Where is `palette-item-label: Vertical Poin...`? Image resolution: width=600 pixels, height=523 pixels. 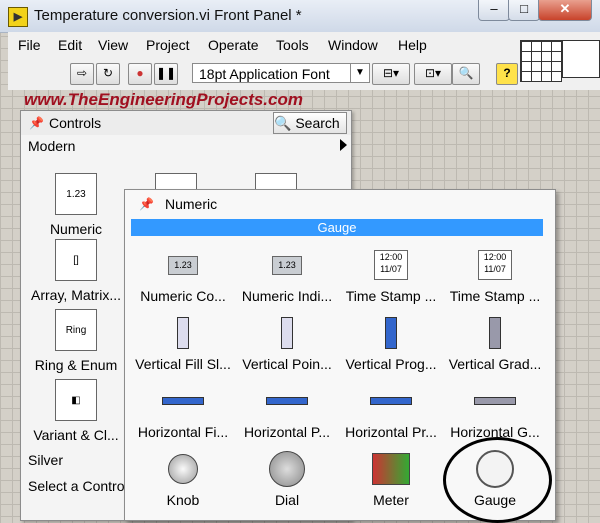 palette-item-label: Vertical Poin... is located at coordinates (287, 364).